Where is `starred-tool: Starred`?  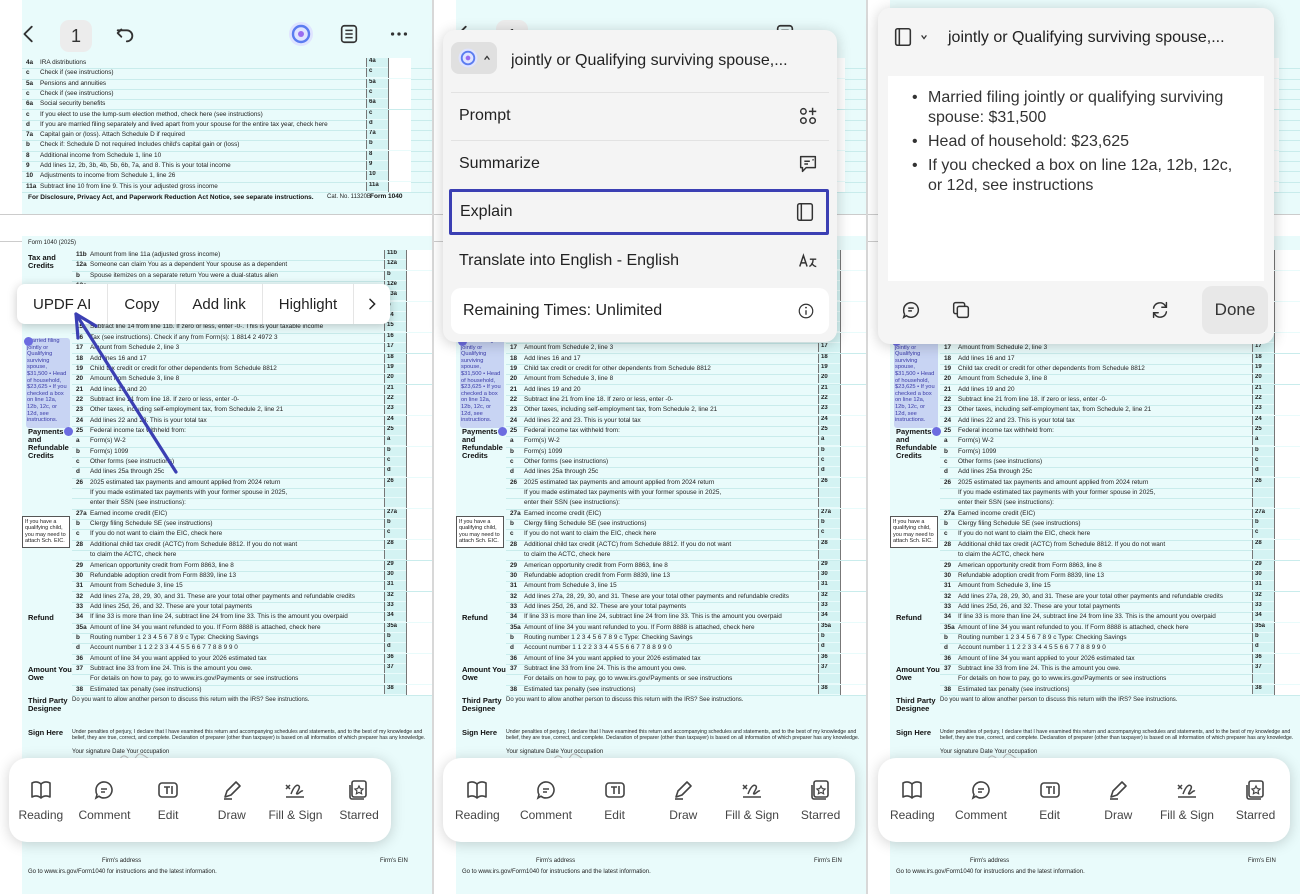
starred-tool: Starred is located at coordinates (359, 800).